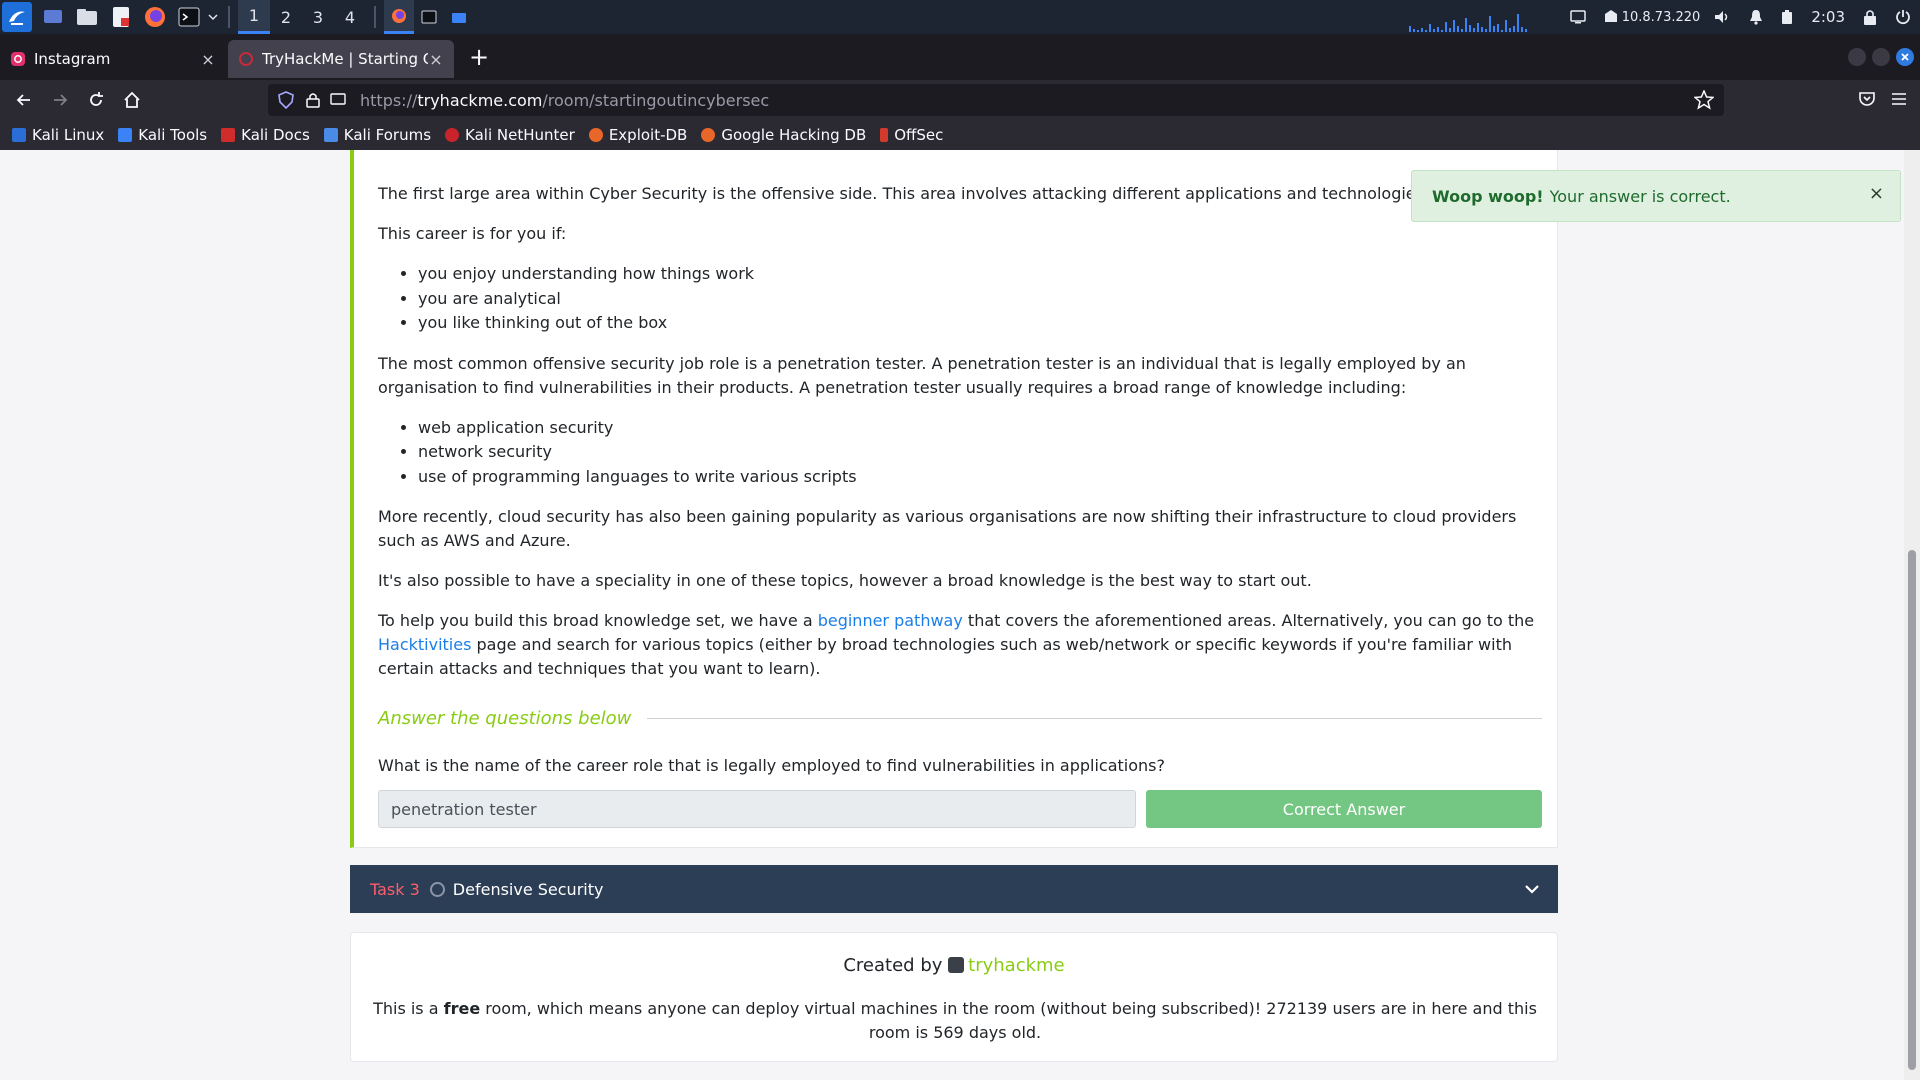 This screenshot has width=1920, height=1080. What do you see at coordinates (395, 889) in the screenshot?
I see `task-number: Task 3` at bounding box center [395, 889].